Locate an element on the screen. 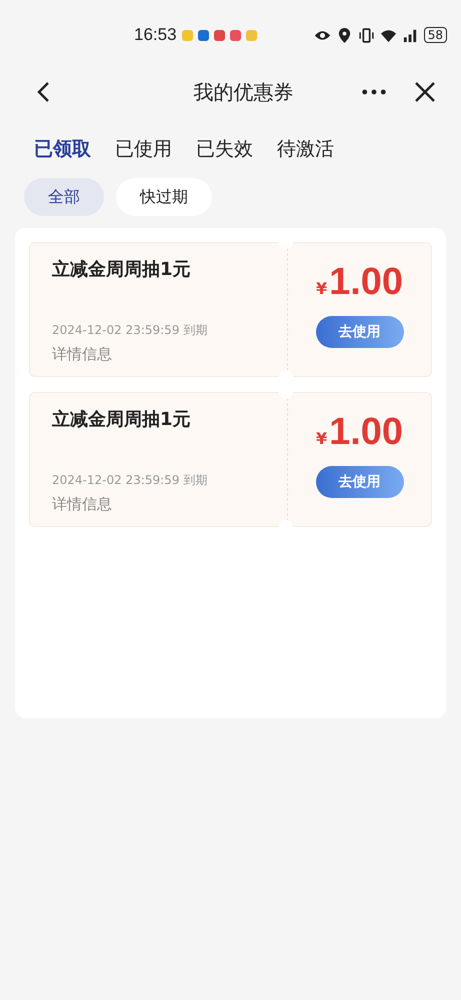 This screenshot has height=1000, width=461. close-icon is located at coordinates (425, 92).